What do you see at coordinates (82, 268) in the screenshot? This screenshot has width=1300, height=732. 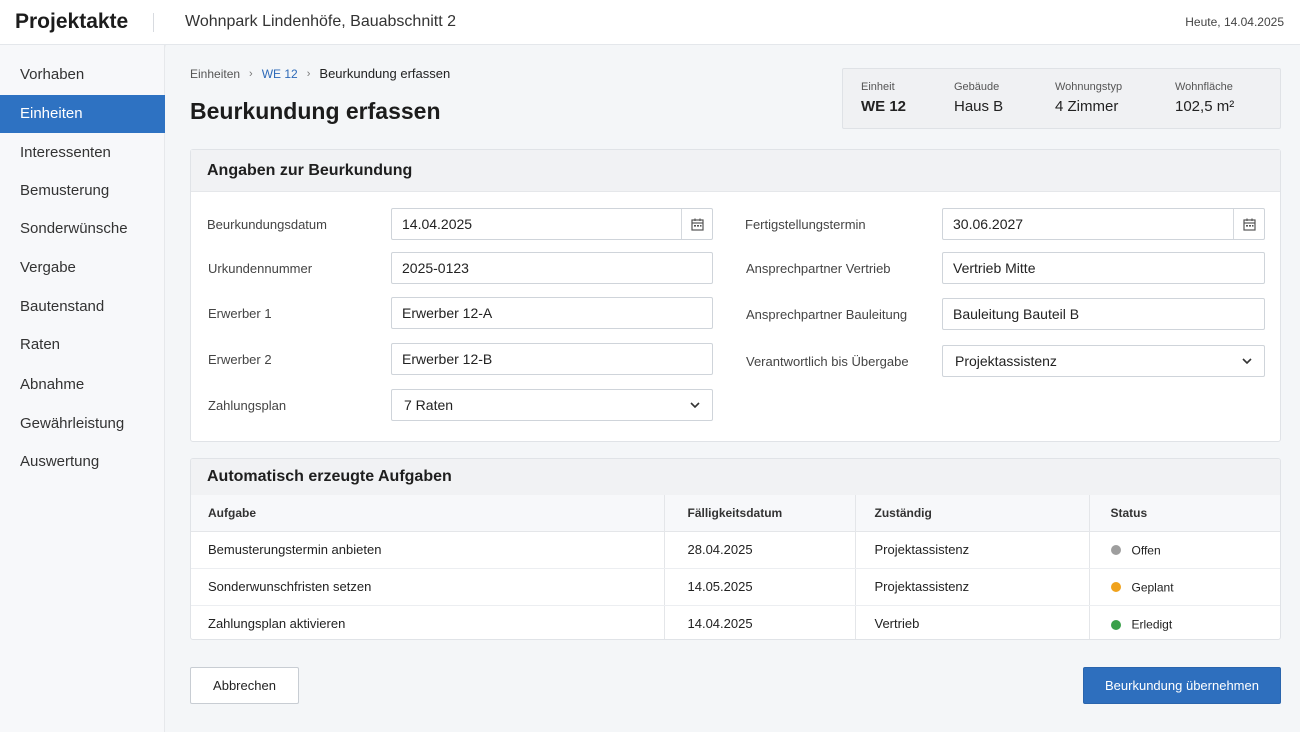 I see `sidebar-item-vergabe: Vergabe` at bounding box center [82, 268].